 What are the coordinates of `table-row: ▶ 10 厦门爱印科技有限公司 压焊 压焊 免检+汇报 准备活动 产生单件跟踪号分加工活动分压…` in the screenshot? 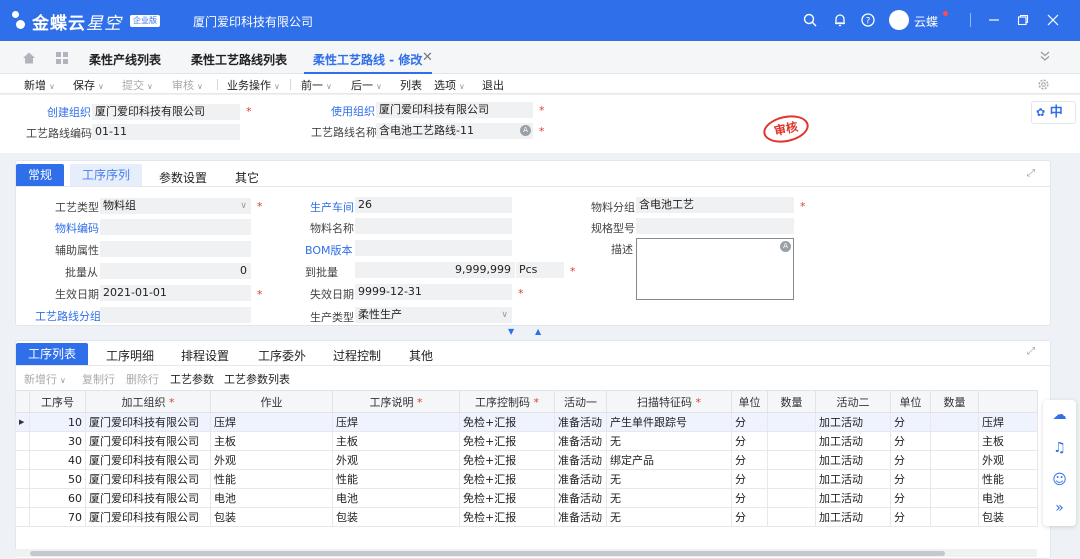 It's located at (526, 422).